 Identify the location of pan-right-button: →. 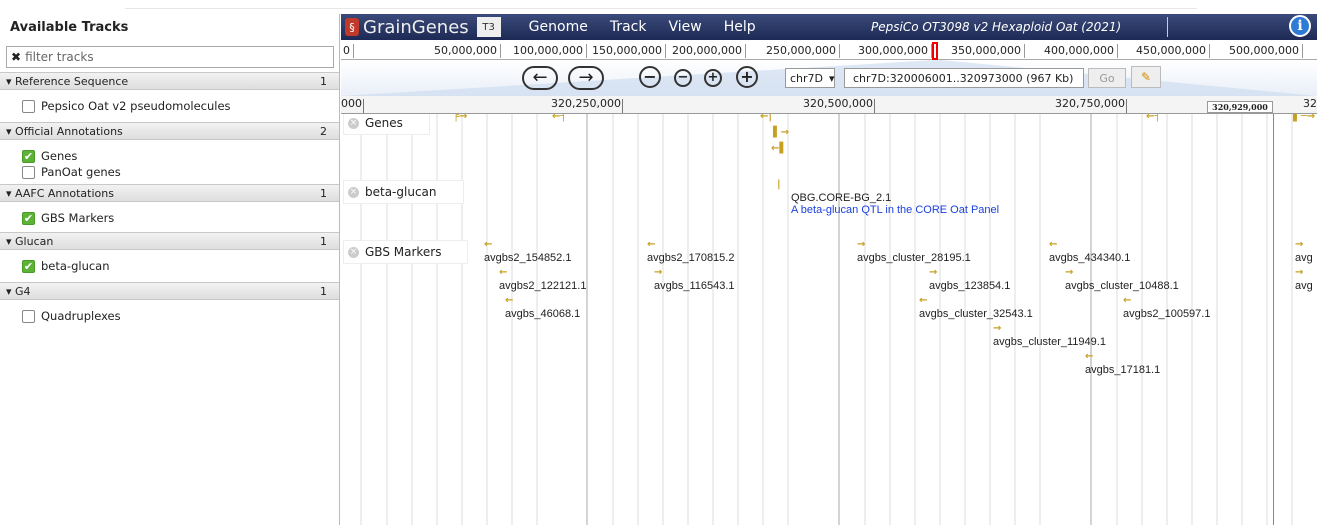
(586, 78).